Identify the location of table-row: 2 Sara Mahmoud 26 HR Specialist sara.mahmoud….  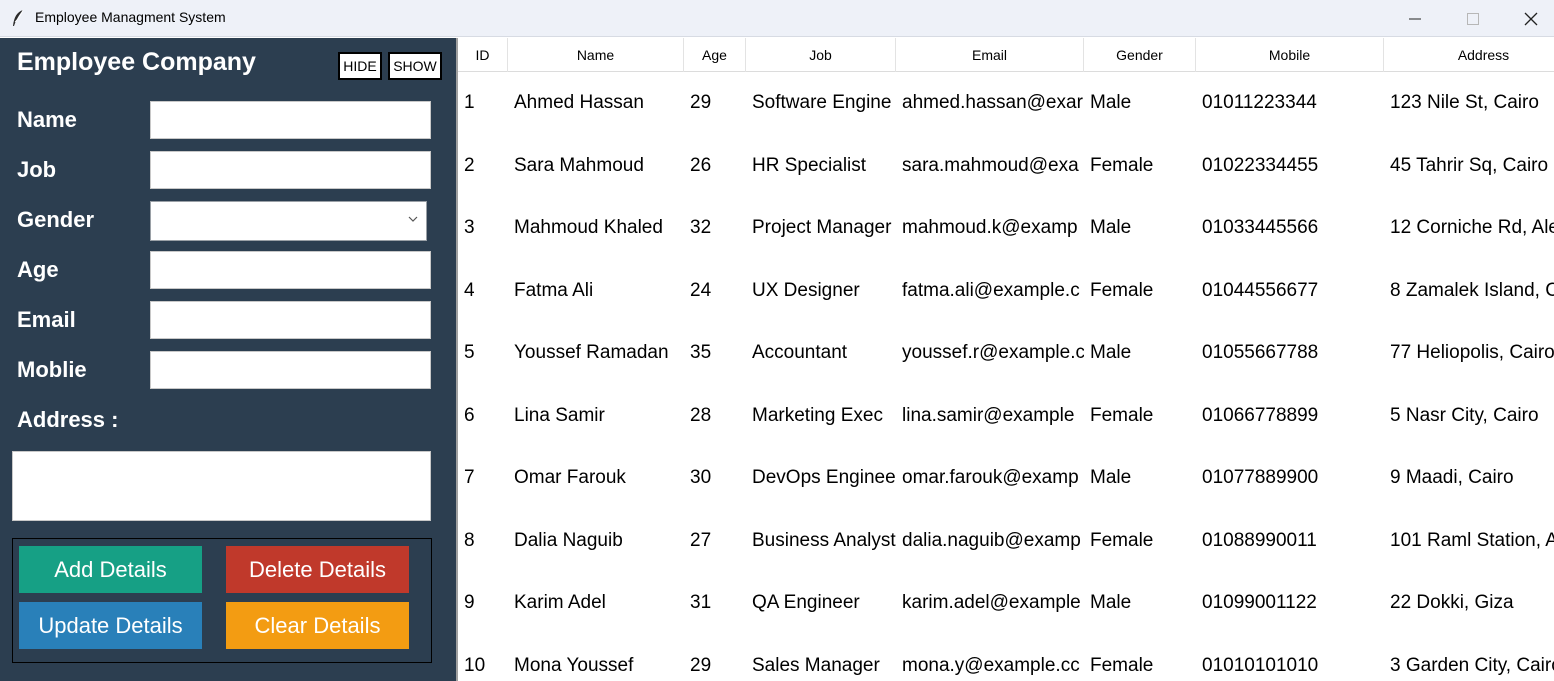
(1006, 166).